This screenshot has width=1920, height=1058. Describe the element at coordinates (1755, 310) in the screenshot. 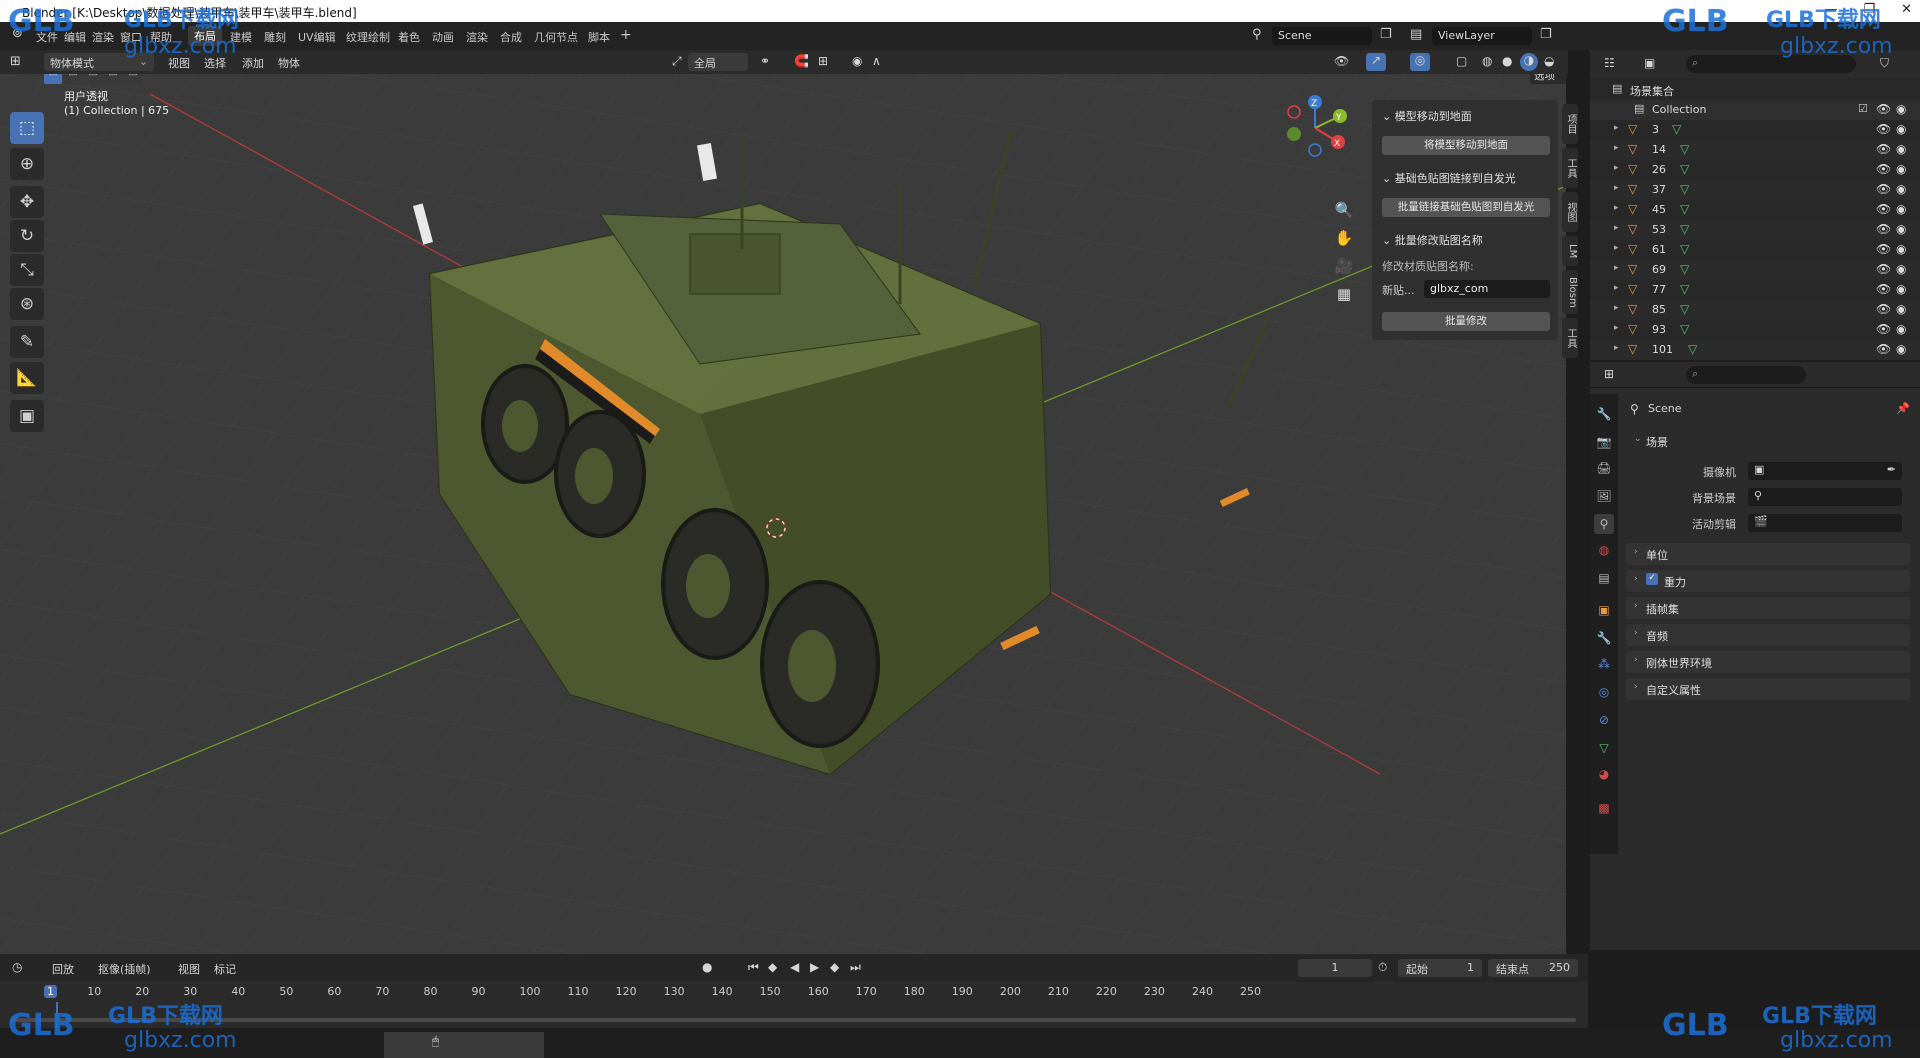

I see `outliner-object-row: ▸ ▽ 85 ▽ 👁 ◉` at that location.